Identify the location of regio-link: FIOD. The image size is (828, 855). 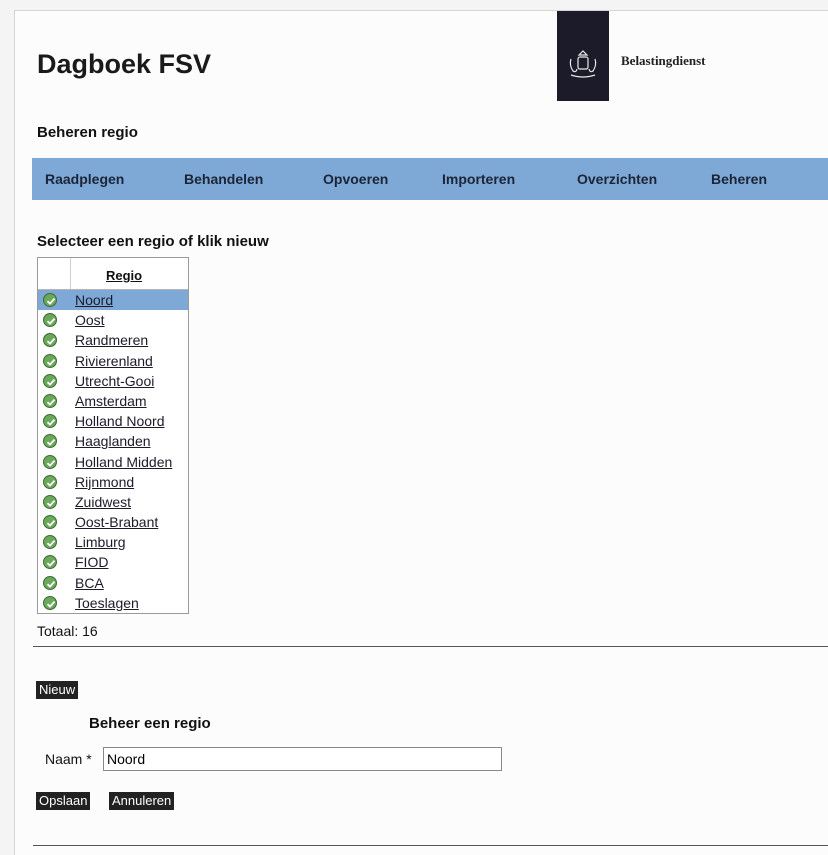
(91, 562).